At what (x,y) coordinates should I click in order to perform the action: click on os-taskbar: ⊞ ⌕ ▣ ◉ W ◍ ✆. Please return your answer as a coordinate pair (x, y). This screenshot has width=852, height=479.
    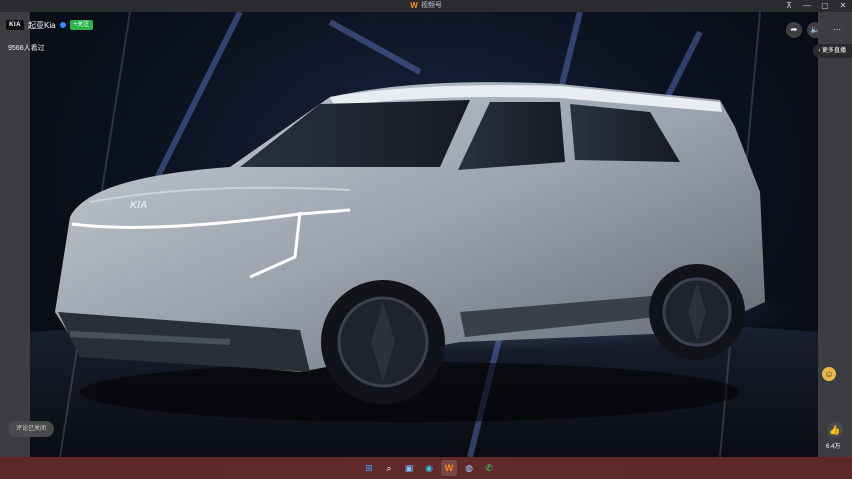
    Looking at the image, I should click on (426, 468).